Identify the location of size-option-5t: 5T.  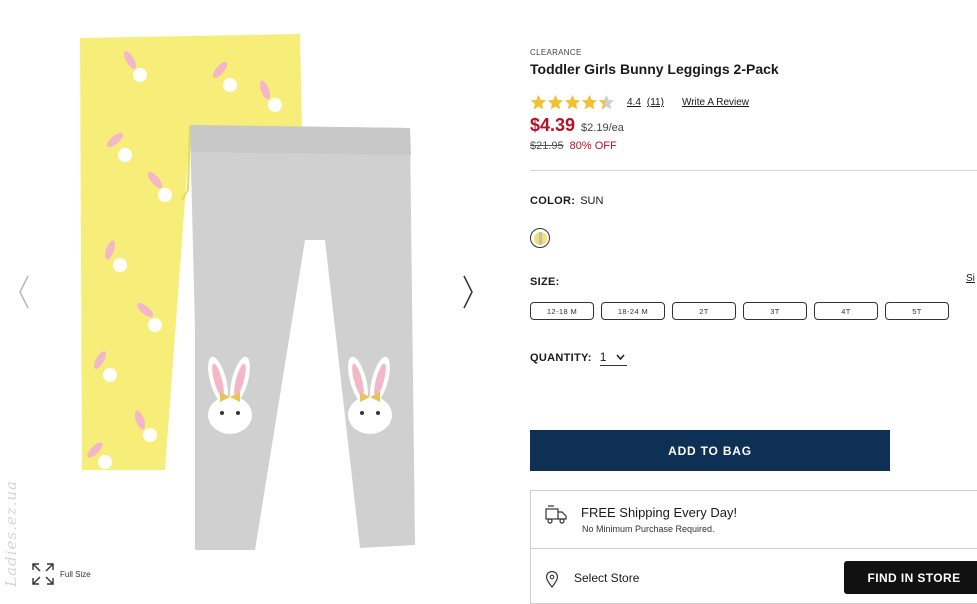
(917, 311).